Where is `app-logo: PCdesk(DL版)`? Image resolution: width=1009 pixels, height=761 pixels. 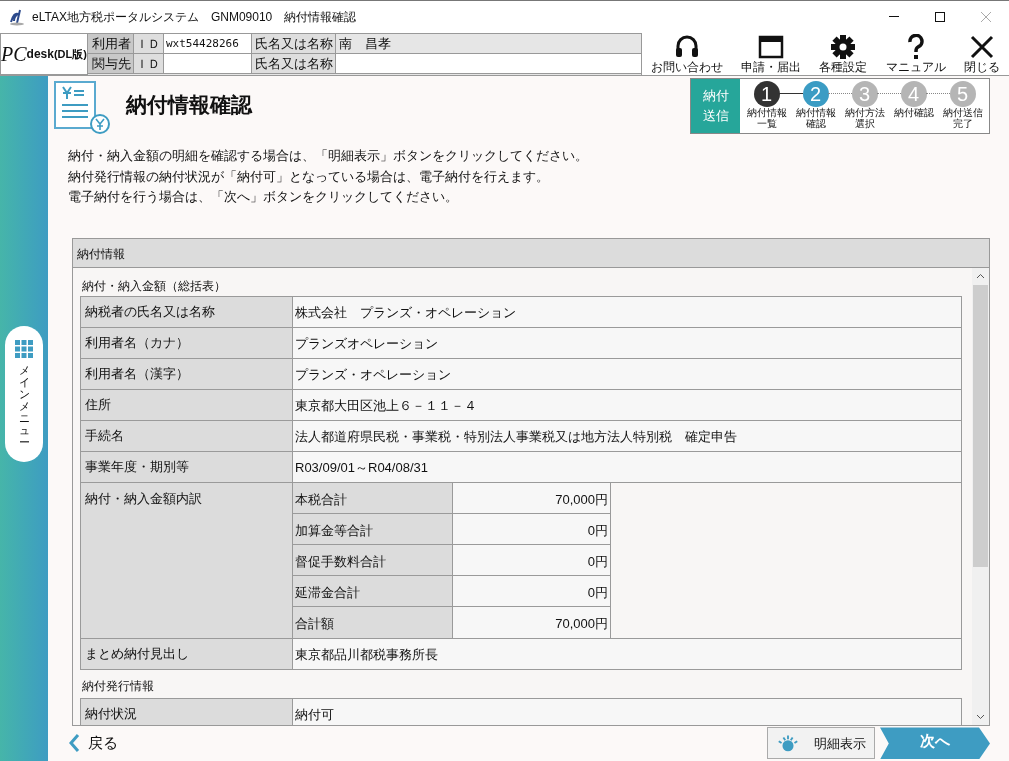 app-logo: PCdesk(DL版) is located at coordinates (44, 54).